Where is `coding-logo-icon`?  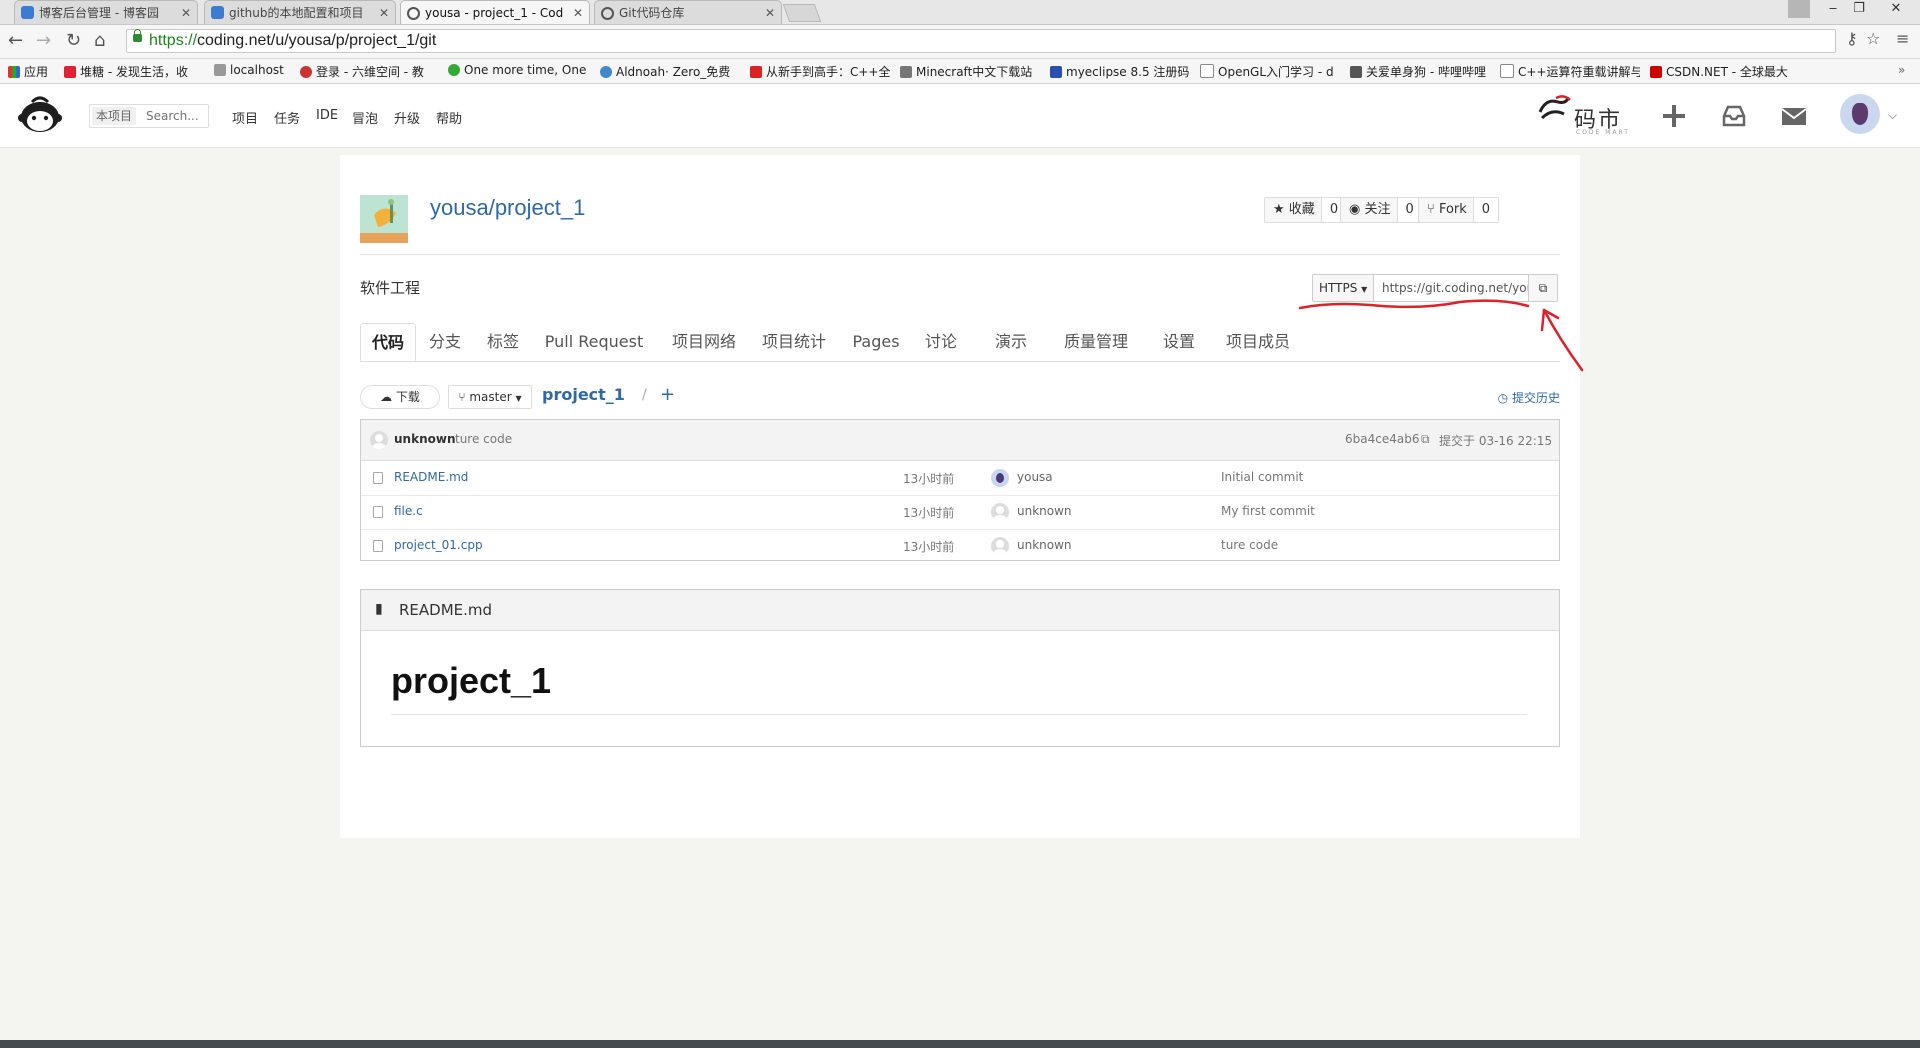
coding-logo-icon is located at coordinates (40, 115).